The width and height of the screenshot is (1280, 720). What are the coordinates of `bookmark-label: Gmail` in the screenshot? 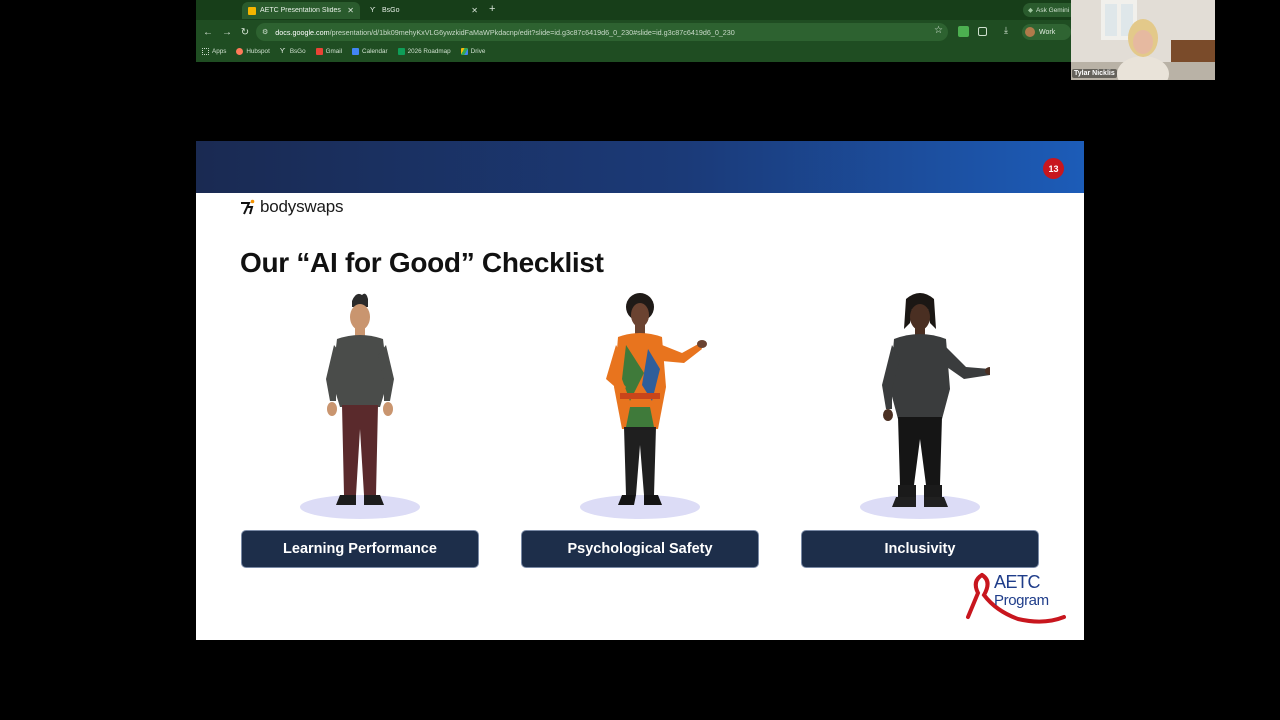 It's located at (334, 51).